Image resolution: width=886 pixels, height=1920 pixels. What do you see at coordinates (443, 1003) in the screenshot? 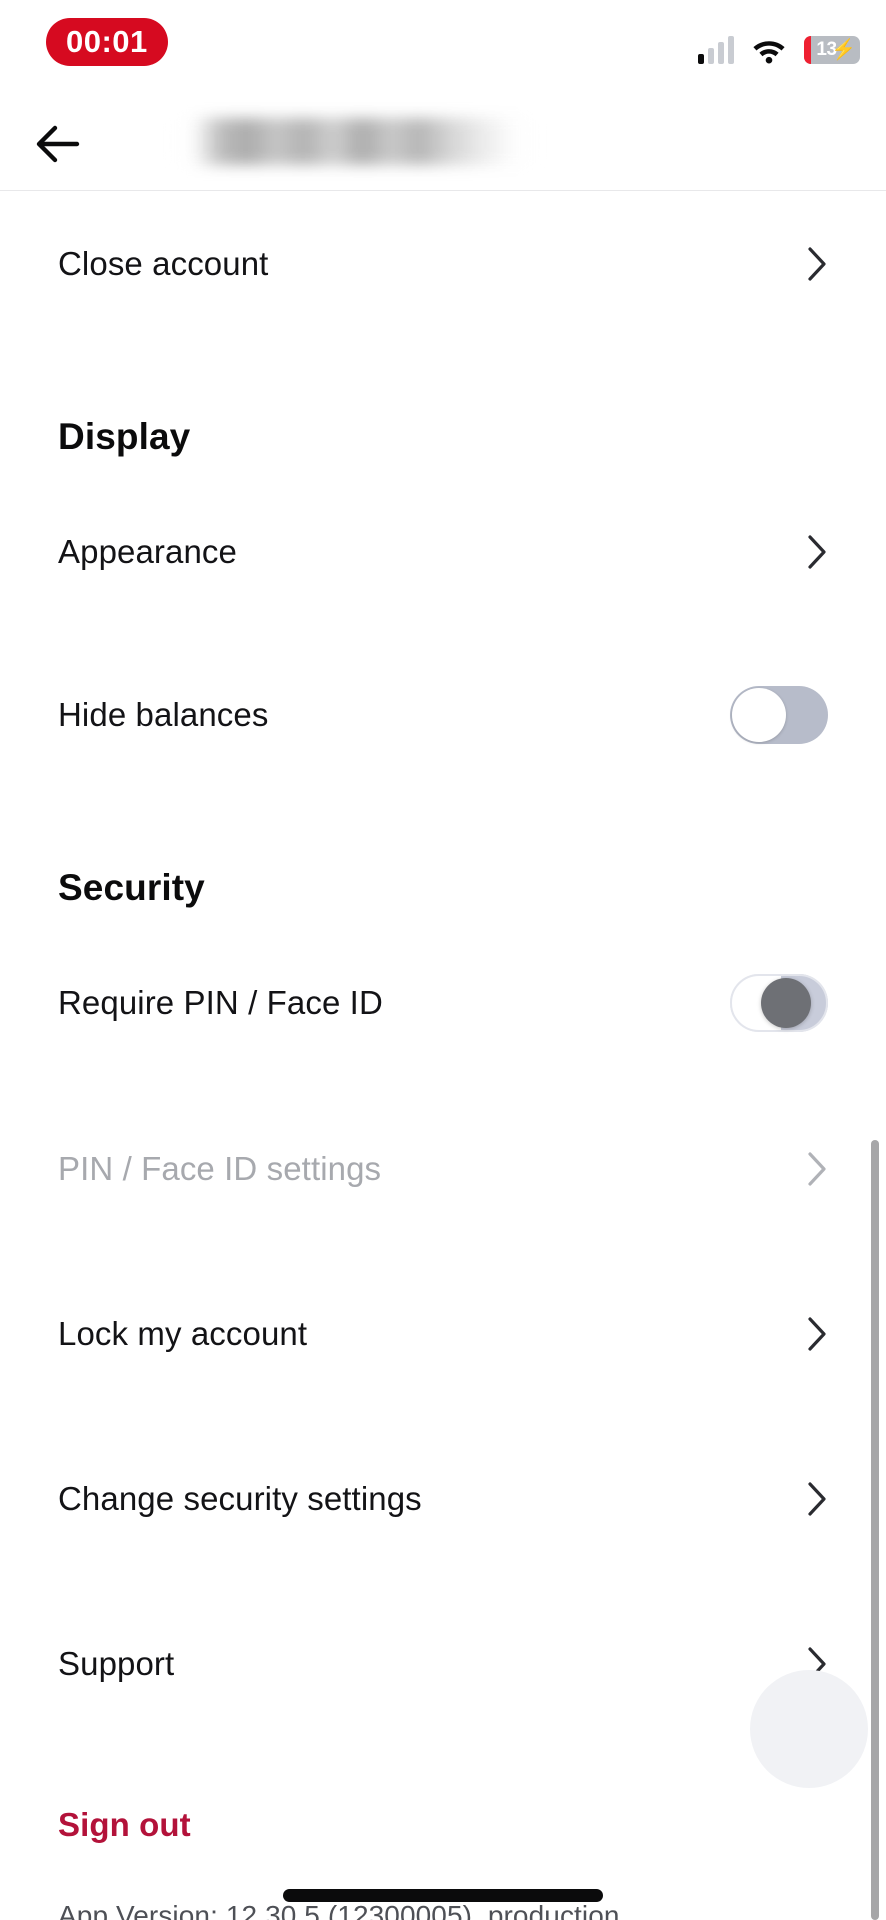
I see `settings-row-require-pin-faceid: Require PIN / Face ID` at bounding box center [443, 1003].